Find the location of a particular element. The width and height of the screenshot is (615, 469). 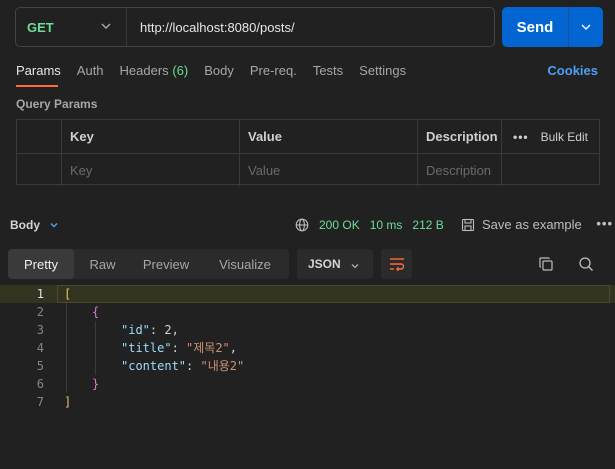

copy-icon is located at coordinates (546, 264).